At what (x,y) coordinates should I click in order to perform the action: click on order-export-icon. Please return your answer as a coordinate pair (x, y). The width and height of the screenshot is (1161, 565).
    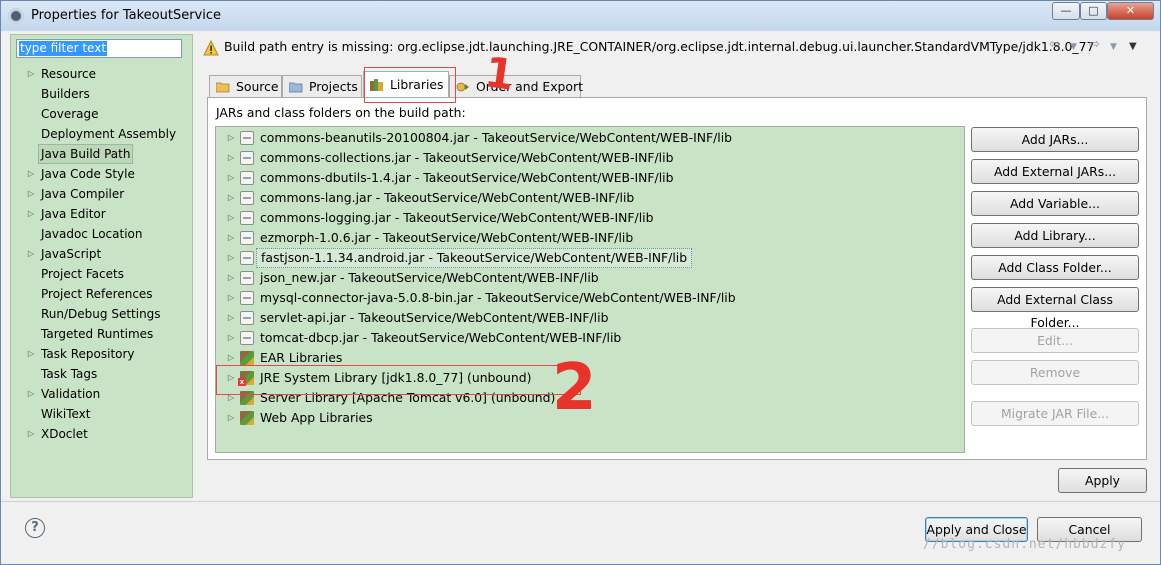
    Looking at the image, I should click on (462, 87).